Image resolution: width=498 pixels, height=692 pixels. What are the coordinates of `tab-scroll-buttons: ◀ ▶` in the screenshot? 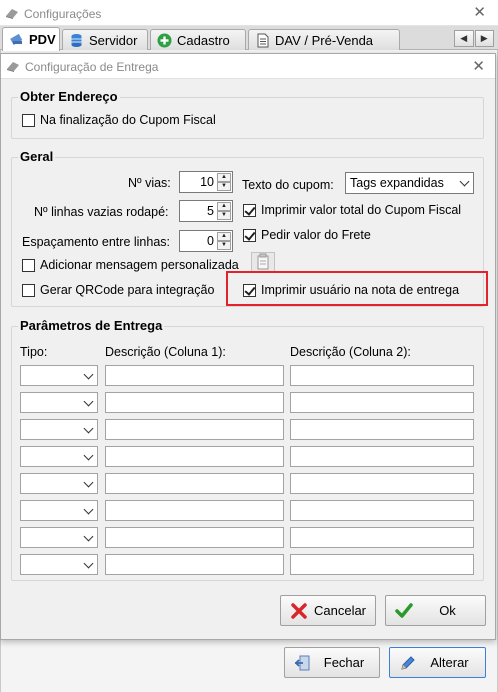 It's located at (474, 38).